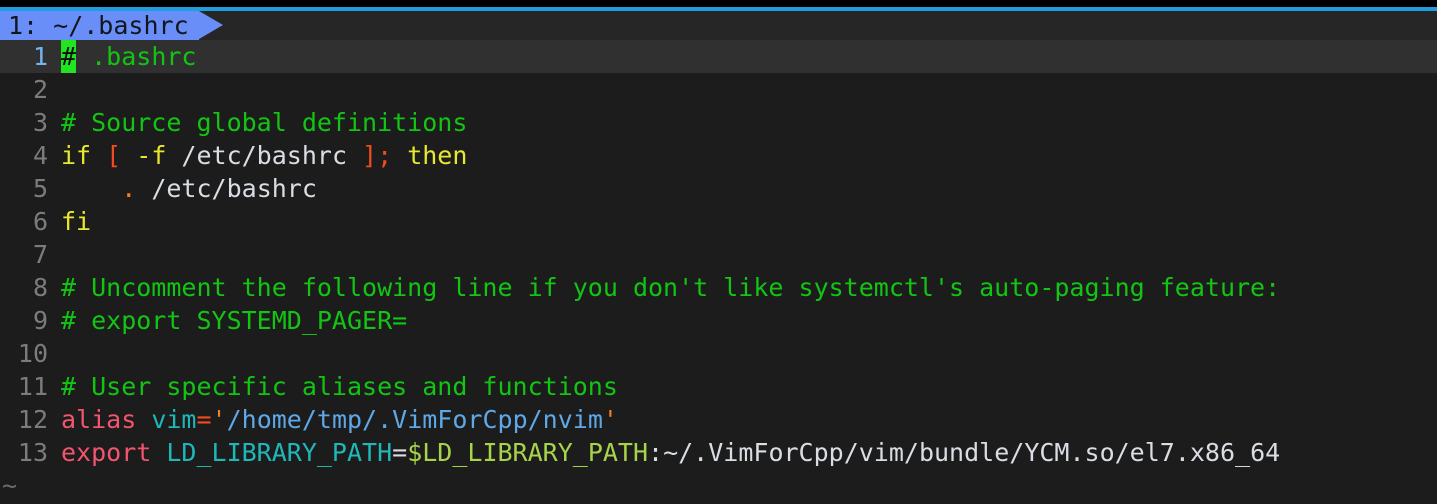  Describe the element at coordinates (718, 320) in the screenshot. I see `editor-line: 9 # export SYSTEMD_PAGER=` at that location.